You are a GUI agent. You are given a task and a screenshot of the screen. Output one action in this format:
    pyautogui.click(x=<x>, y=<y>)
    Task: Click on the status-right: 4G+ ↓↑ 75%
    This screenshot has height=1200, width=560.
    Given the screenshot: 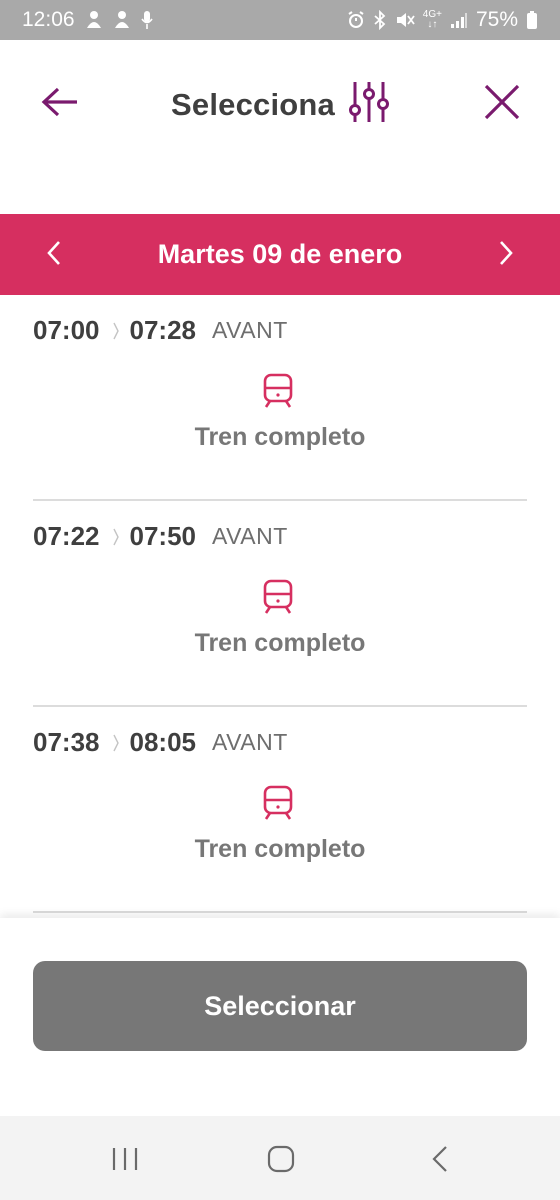 What is the action you would take?
    pyautogui.click(x=442, y=20)
    